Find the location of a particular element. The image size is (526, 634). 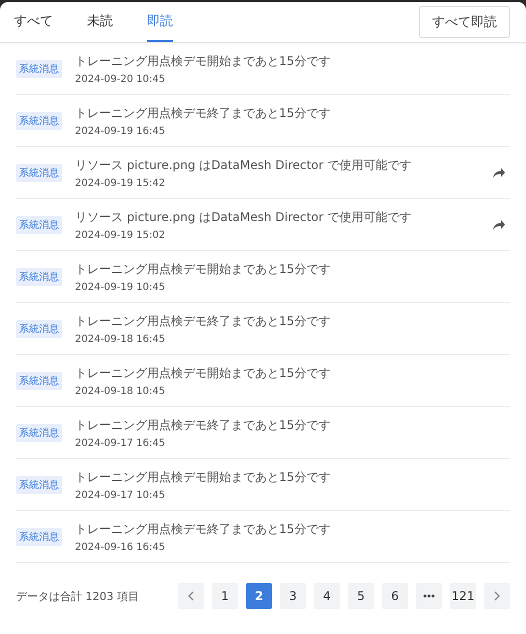

message-time: 2024-09-19 10:45 is located at coordinates (120, 287).